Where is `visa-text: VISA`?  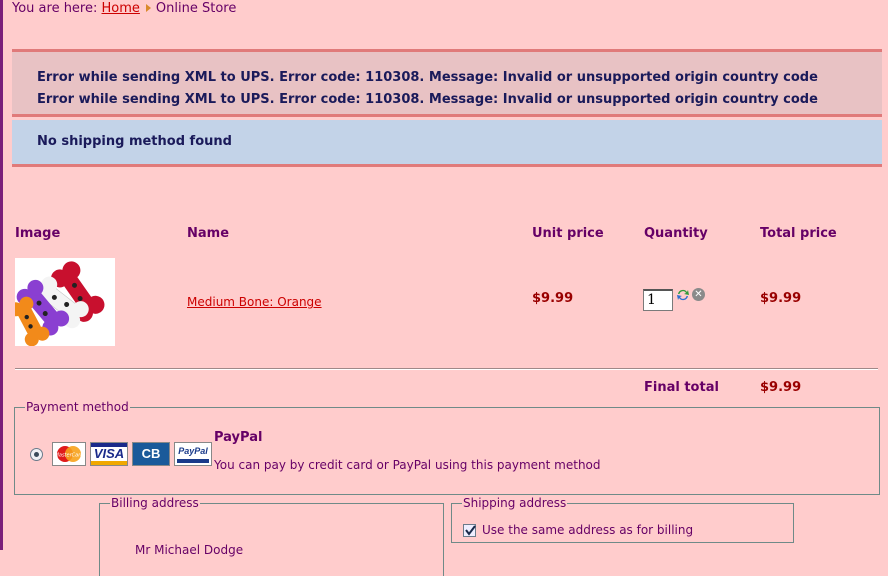 visa-text: VISA is located at coordinates (109, 453).